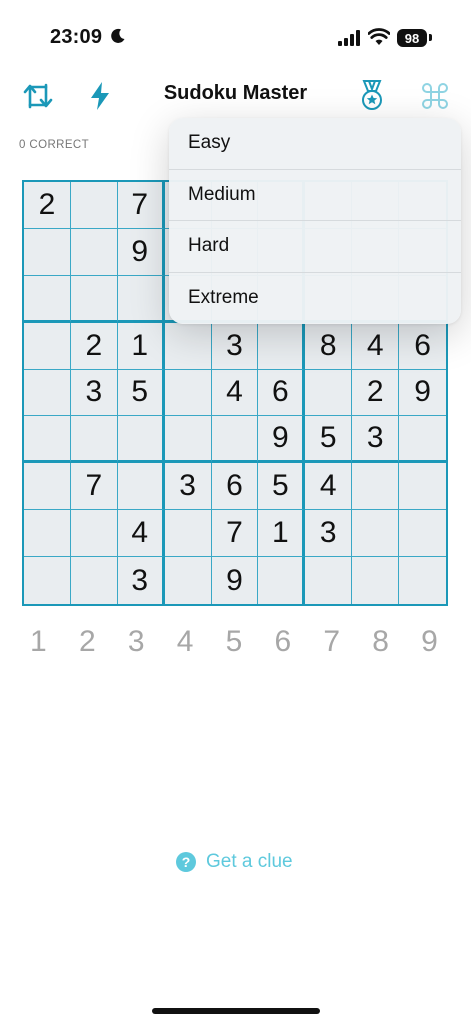  I want to click on question-icon: ?, so click(186, 862).